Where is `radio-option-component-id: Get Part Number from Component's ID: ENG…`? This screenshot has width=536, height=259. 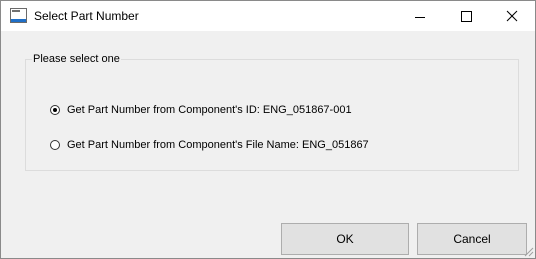
radio-option-component-id: Get Part Number from Component's ID: ENG… is located at coordinates (201, 110).